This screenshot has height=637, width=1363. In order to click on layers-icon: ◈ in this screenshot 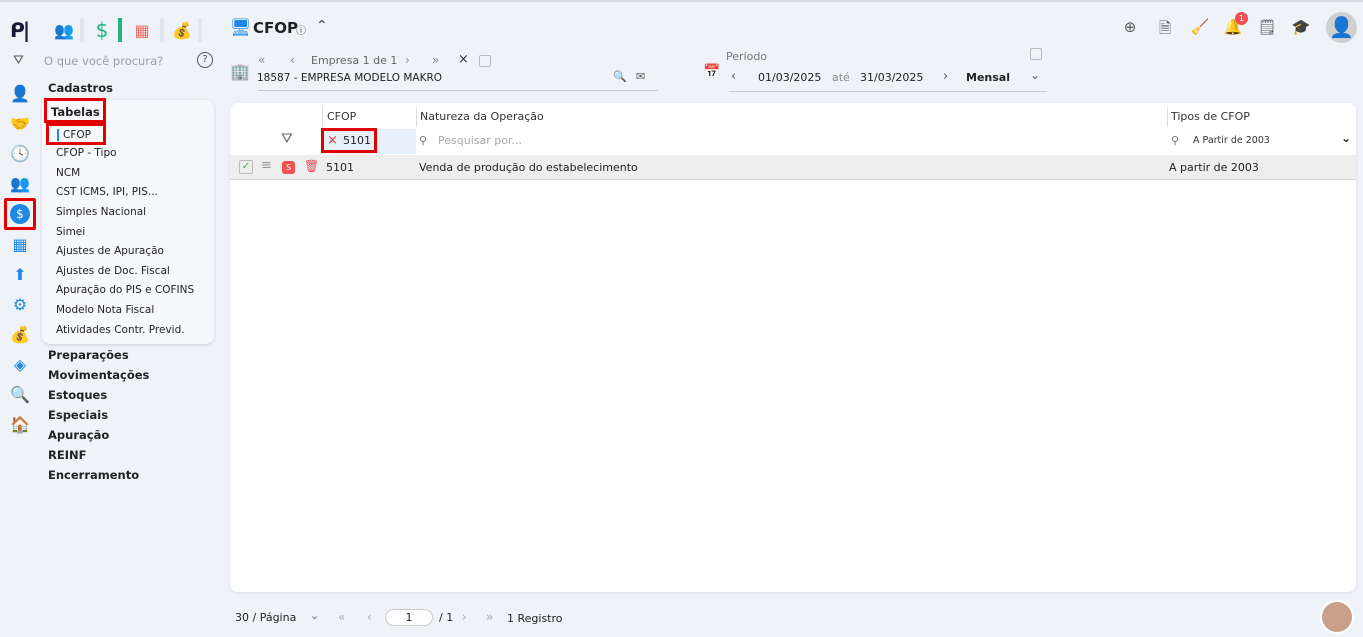, I will do `click(20, 365)`.